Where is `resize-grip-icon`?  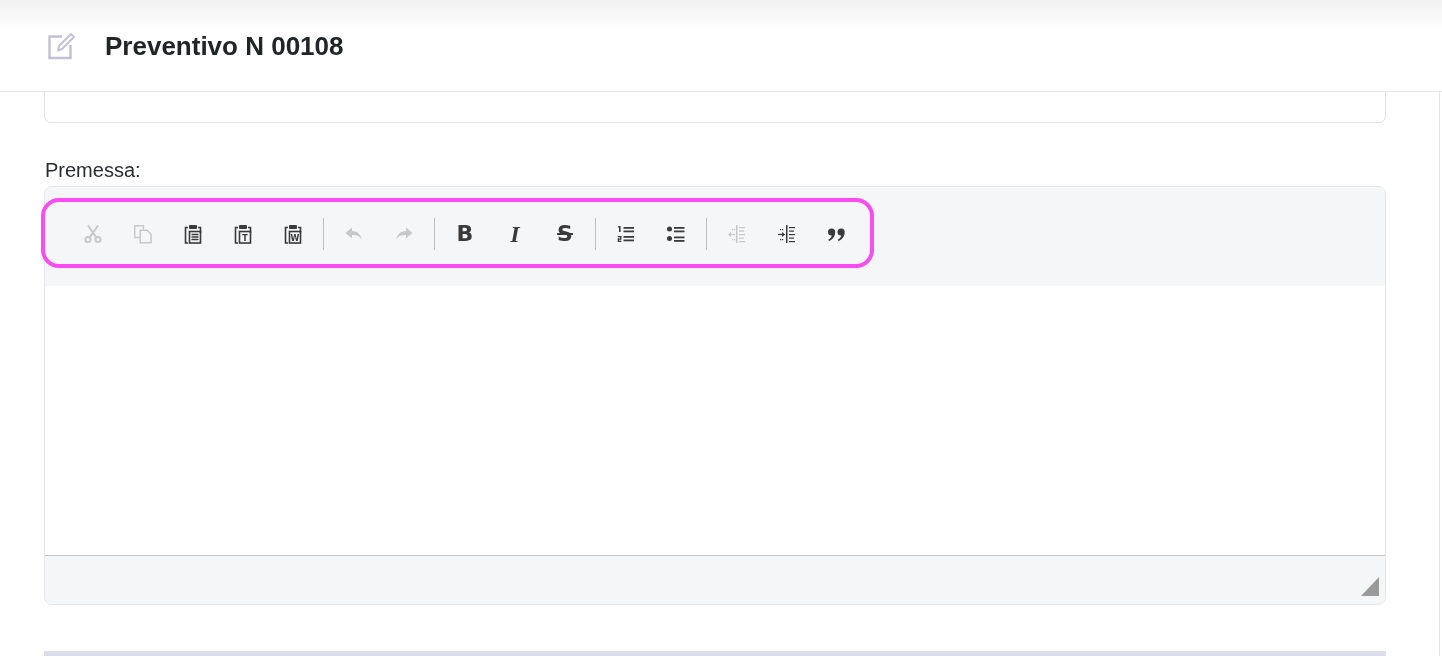
resize-grip-icon is located at coordinates (1370, 586).